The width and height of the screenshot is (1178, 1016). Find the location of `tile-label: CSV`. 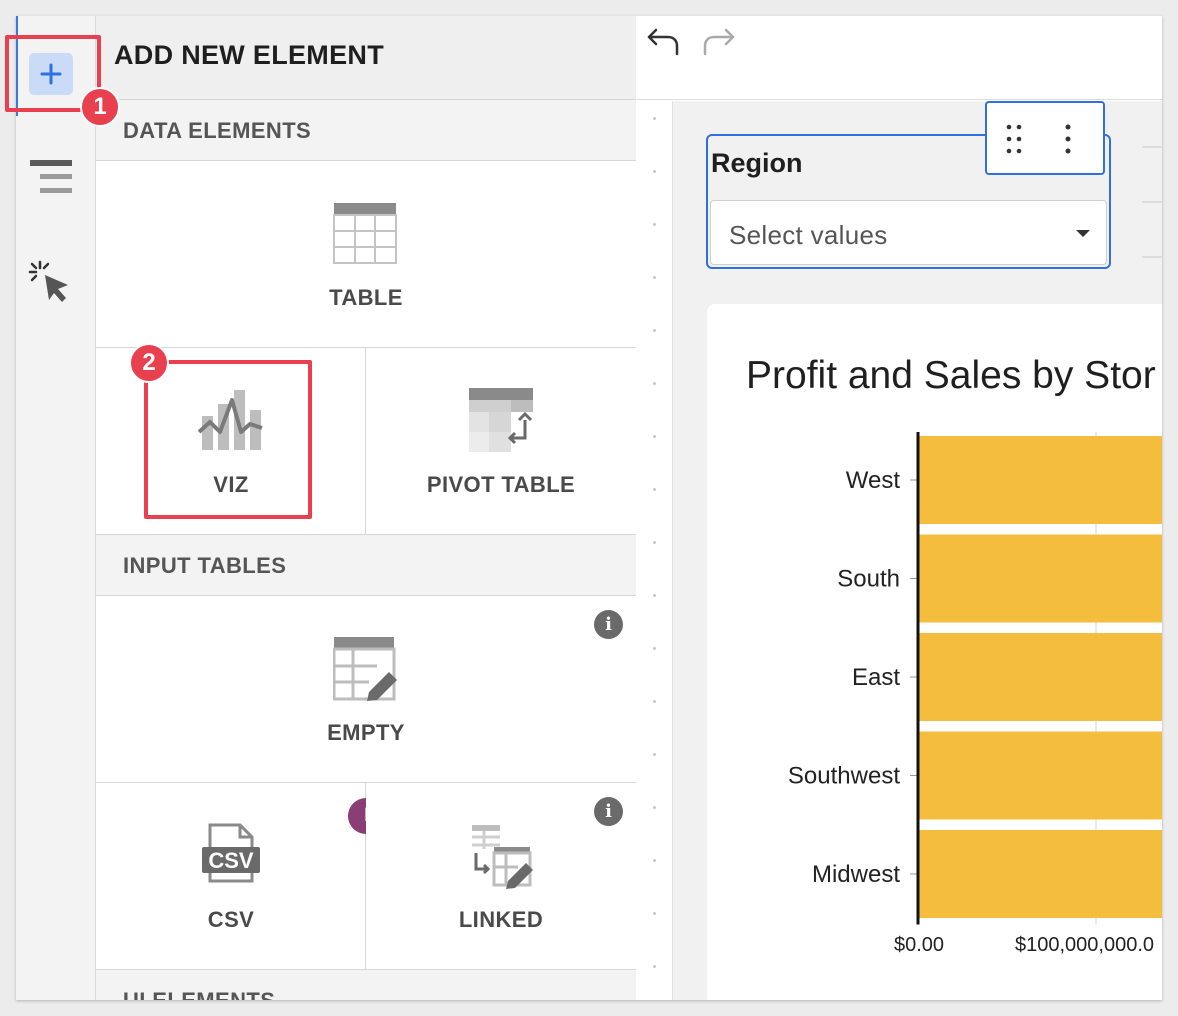

tile-label: CSV is located at coordinates (231, 919).